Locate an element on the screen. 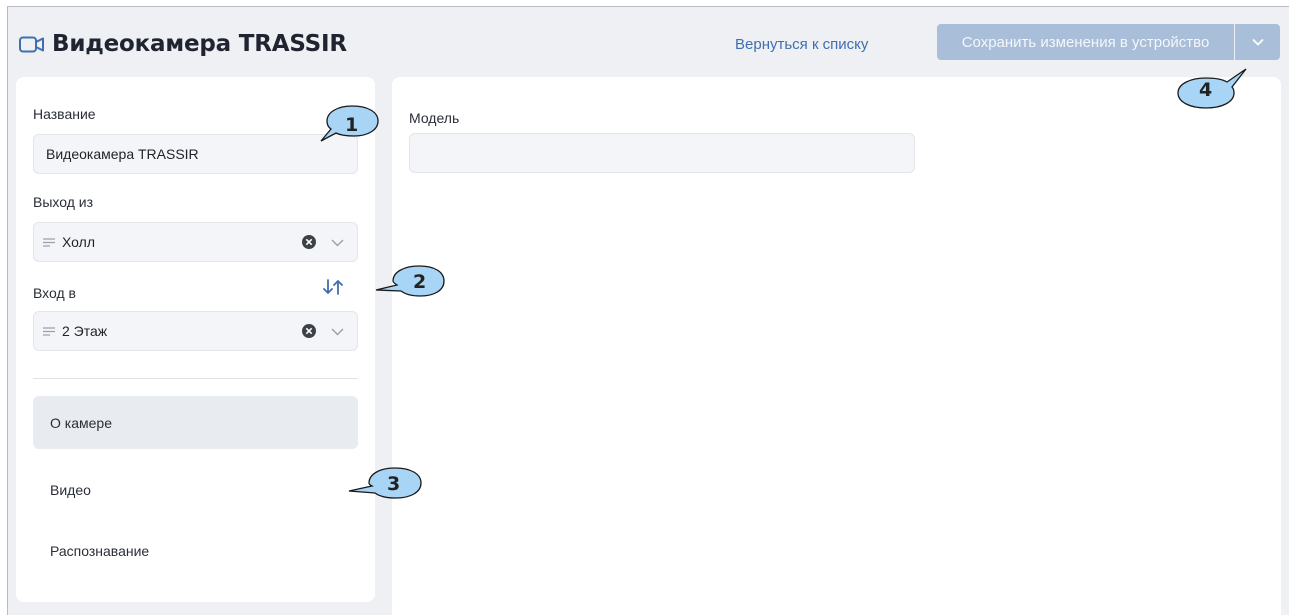  exit-from-select: Холл is located at coordinates (195, 242).